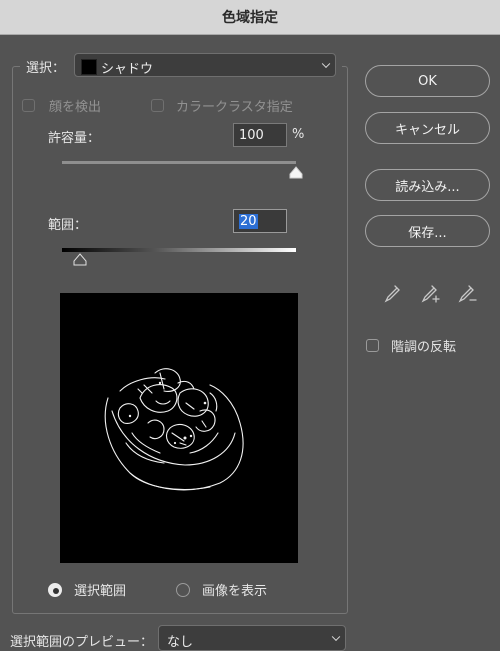  Describe the element at coordinates (251, 135) in the screenshot. I see `fuzziness-value: 100` at that location.